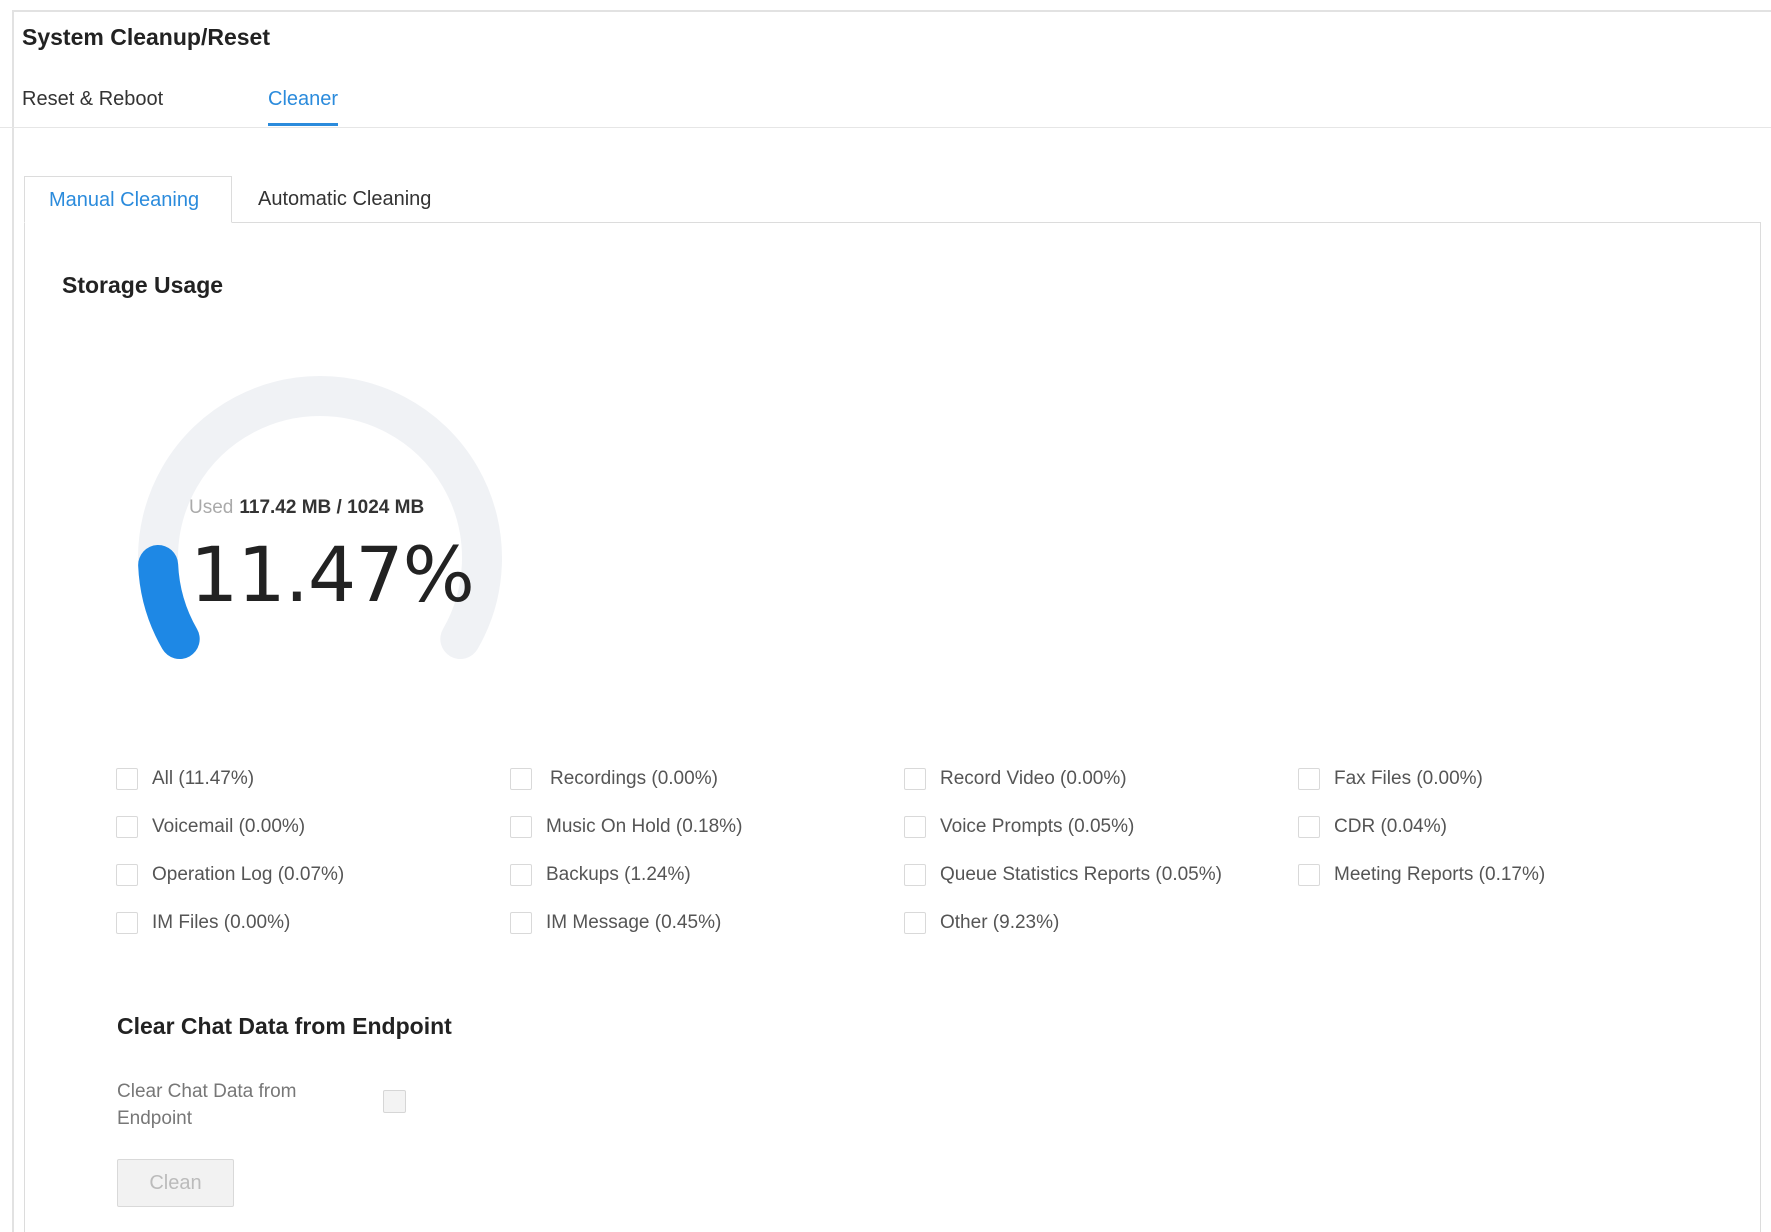 The image size is (1771, 1232). I want to click on option-label: Meeting Reports (0.17%), so click(1440, 874).